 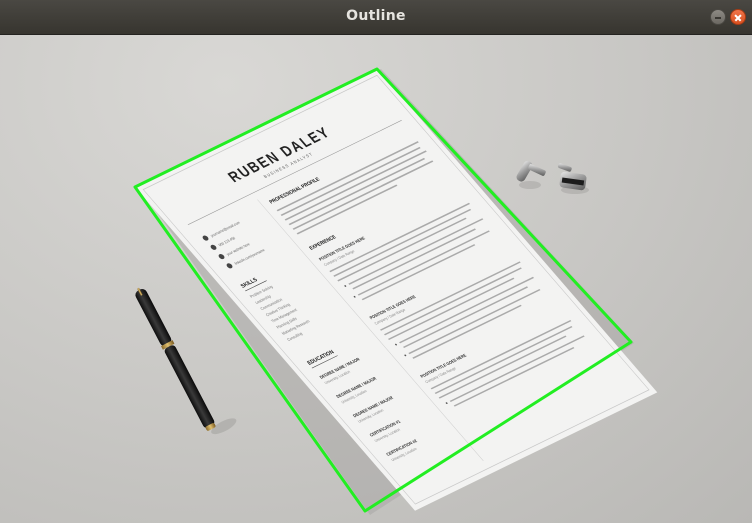 I want to click on close-icon, so click(x=738, y=17).